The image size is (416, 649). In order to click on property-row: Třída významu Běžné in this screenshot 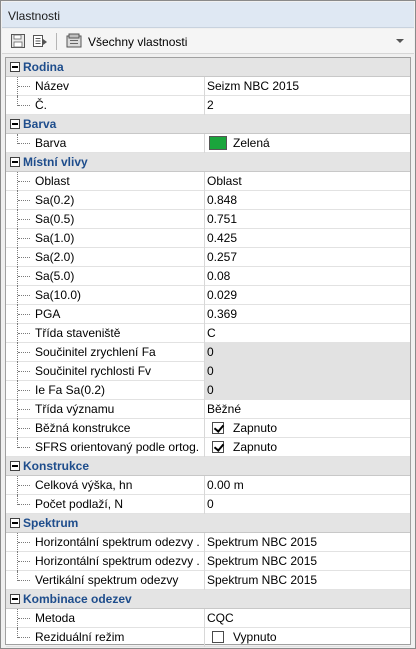, I will do `click(208, 409)`.